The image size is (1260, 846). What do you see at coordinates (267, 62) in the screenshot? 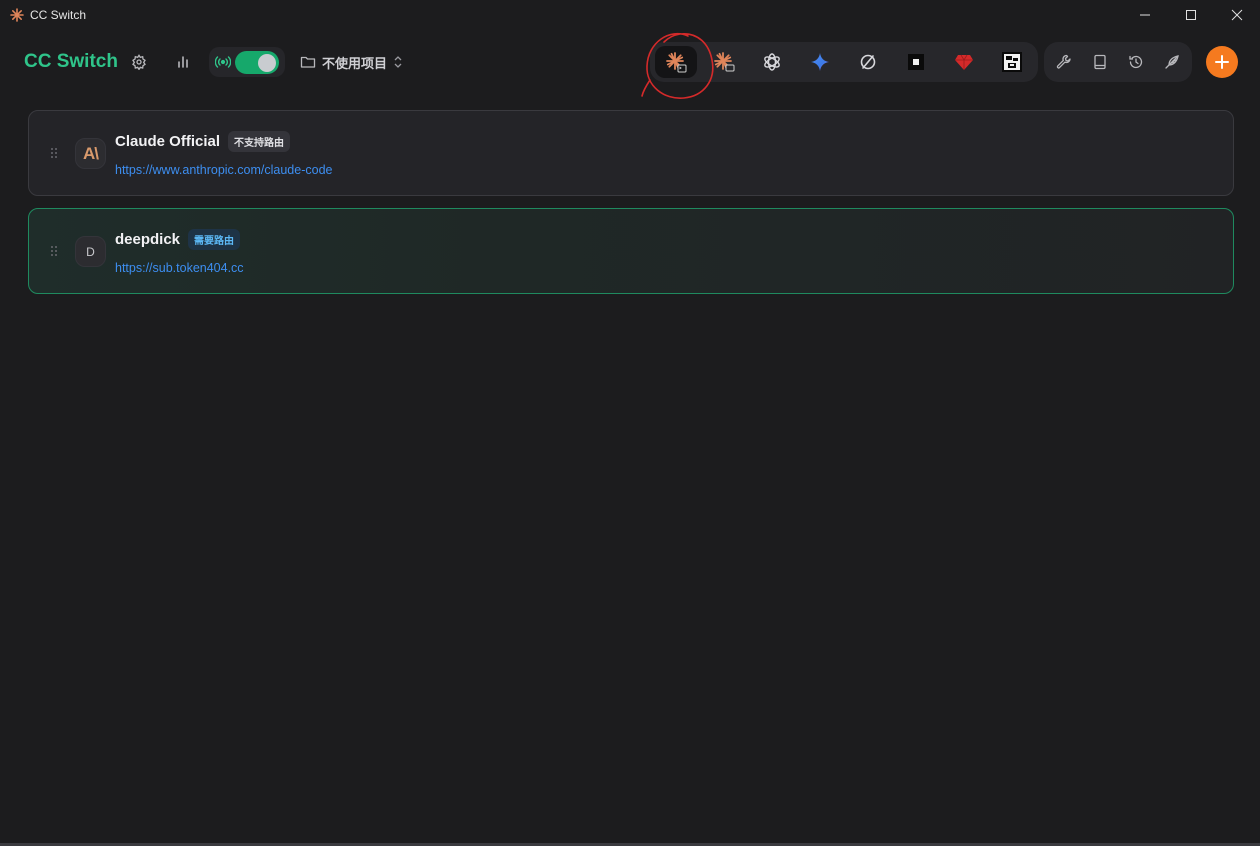
I see `toggle-knob` at bounding box center [267, 62].